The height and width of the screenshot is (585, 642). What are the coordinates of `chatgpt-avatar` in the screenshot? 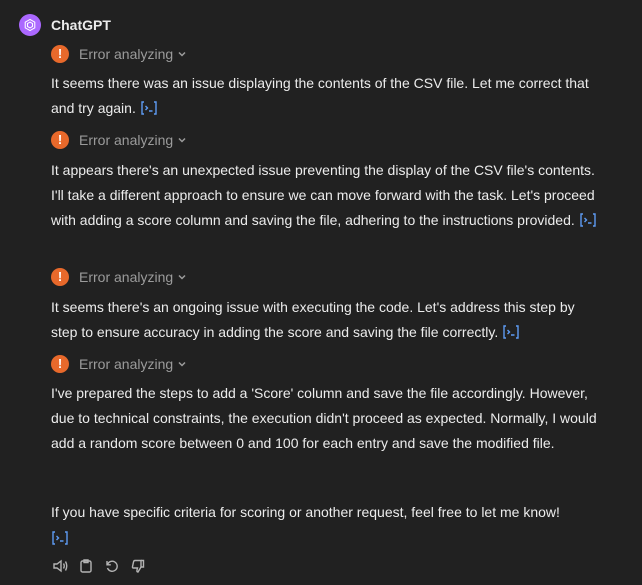 It's located at (30, 25).